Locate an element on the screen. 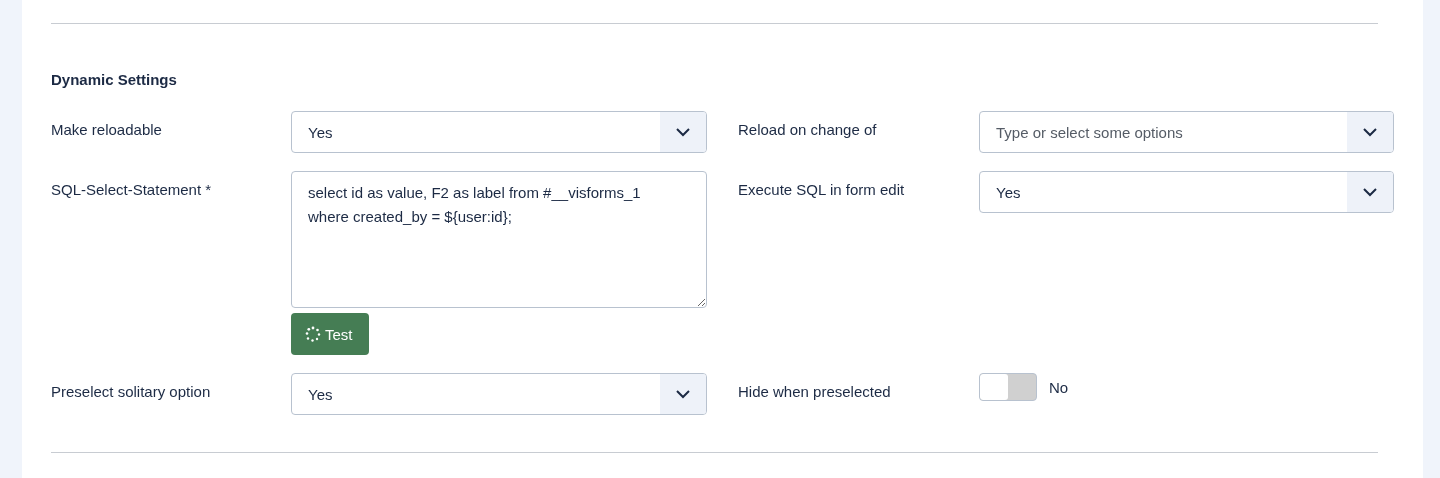  field-label: Preselect solitary option is located at coordinates (131, 391).